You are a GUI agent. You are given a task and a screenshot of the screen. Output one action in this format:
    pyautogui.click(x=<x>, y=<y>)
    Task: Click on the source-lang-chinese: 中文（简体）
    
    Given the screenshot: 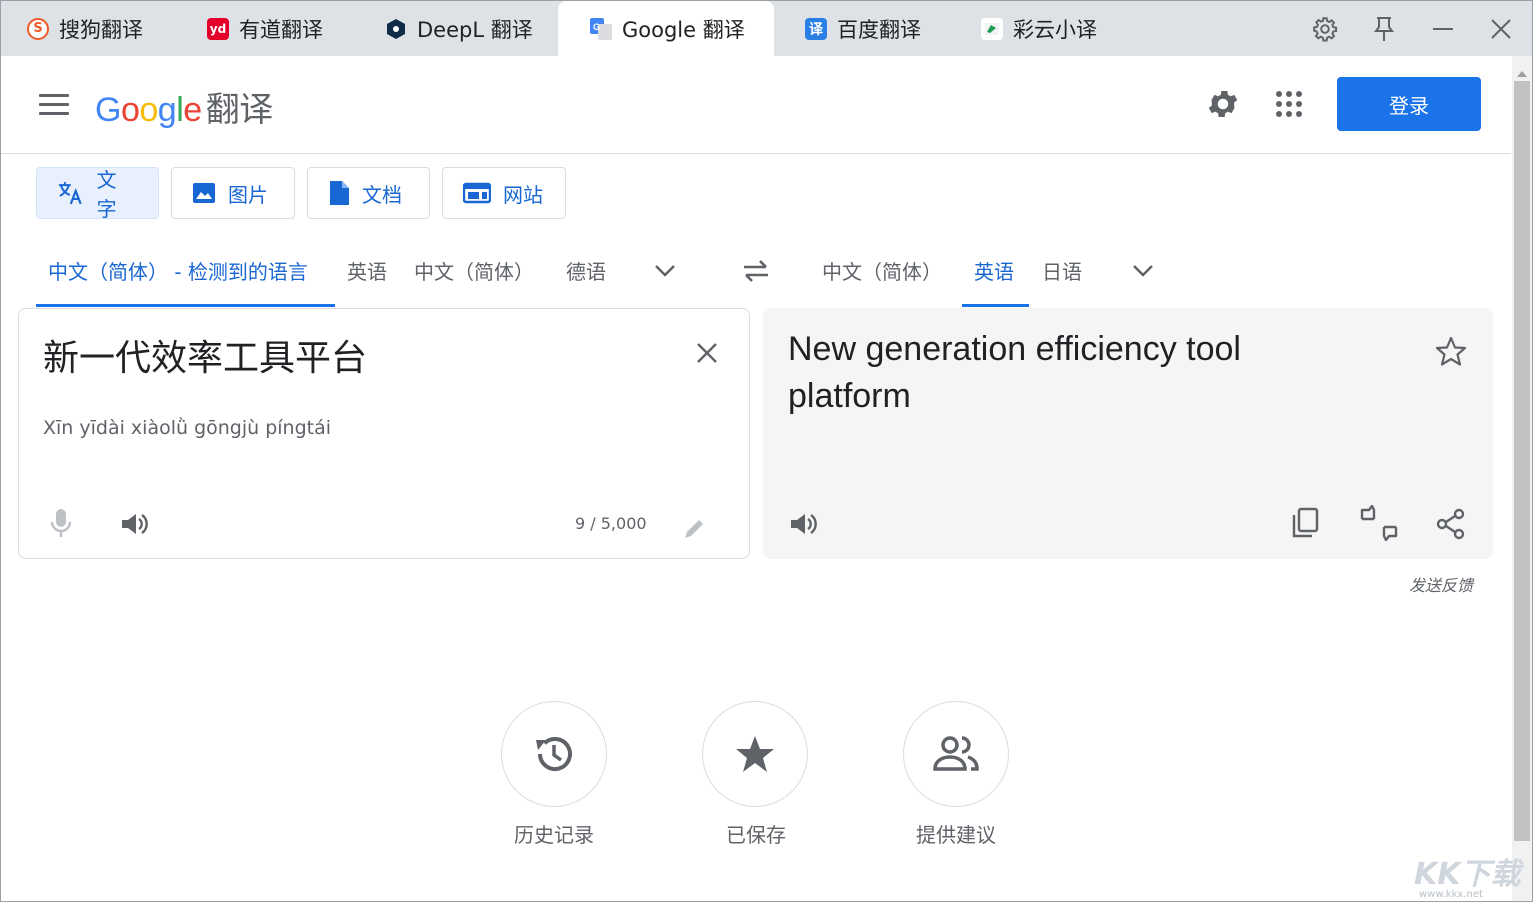 What is the action you would take?
    pyautogui.click(x=474, y=272)
    